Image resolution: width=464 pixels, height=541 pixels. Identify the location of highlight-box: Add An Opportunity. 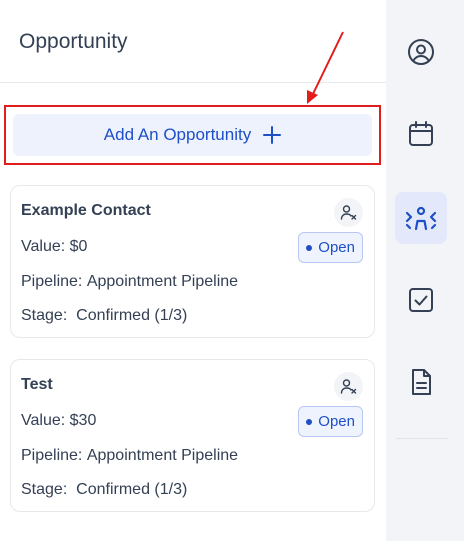
(192, 135).